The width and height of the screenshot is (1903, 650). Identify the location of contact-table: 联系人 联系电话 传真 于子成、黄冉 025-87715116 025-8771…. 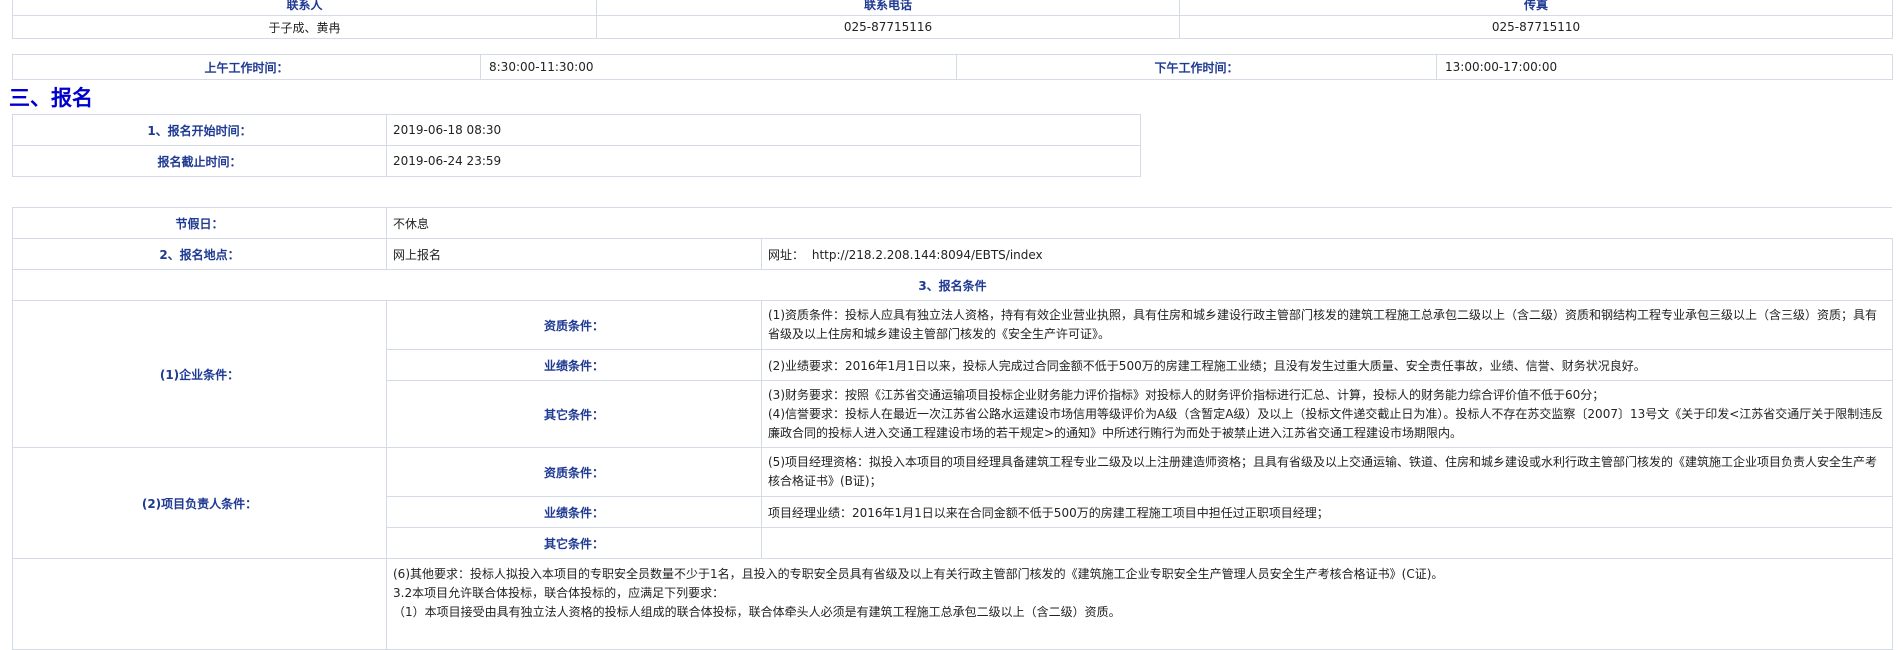
(952, 19).